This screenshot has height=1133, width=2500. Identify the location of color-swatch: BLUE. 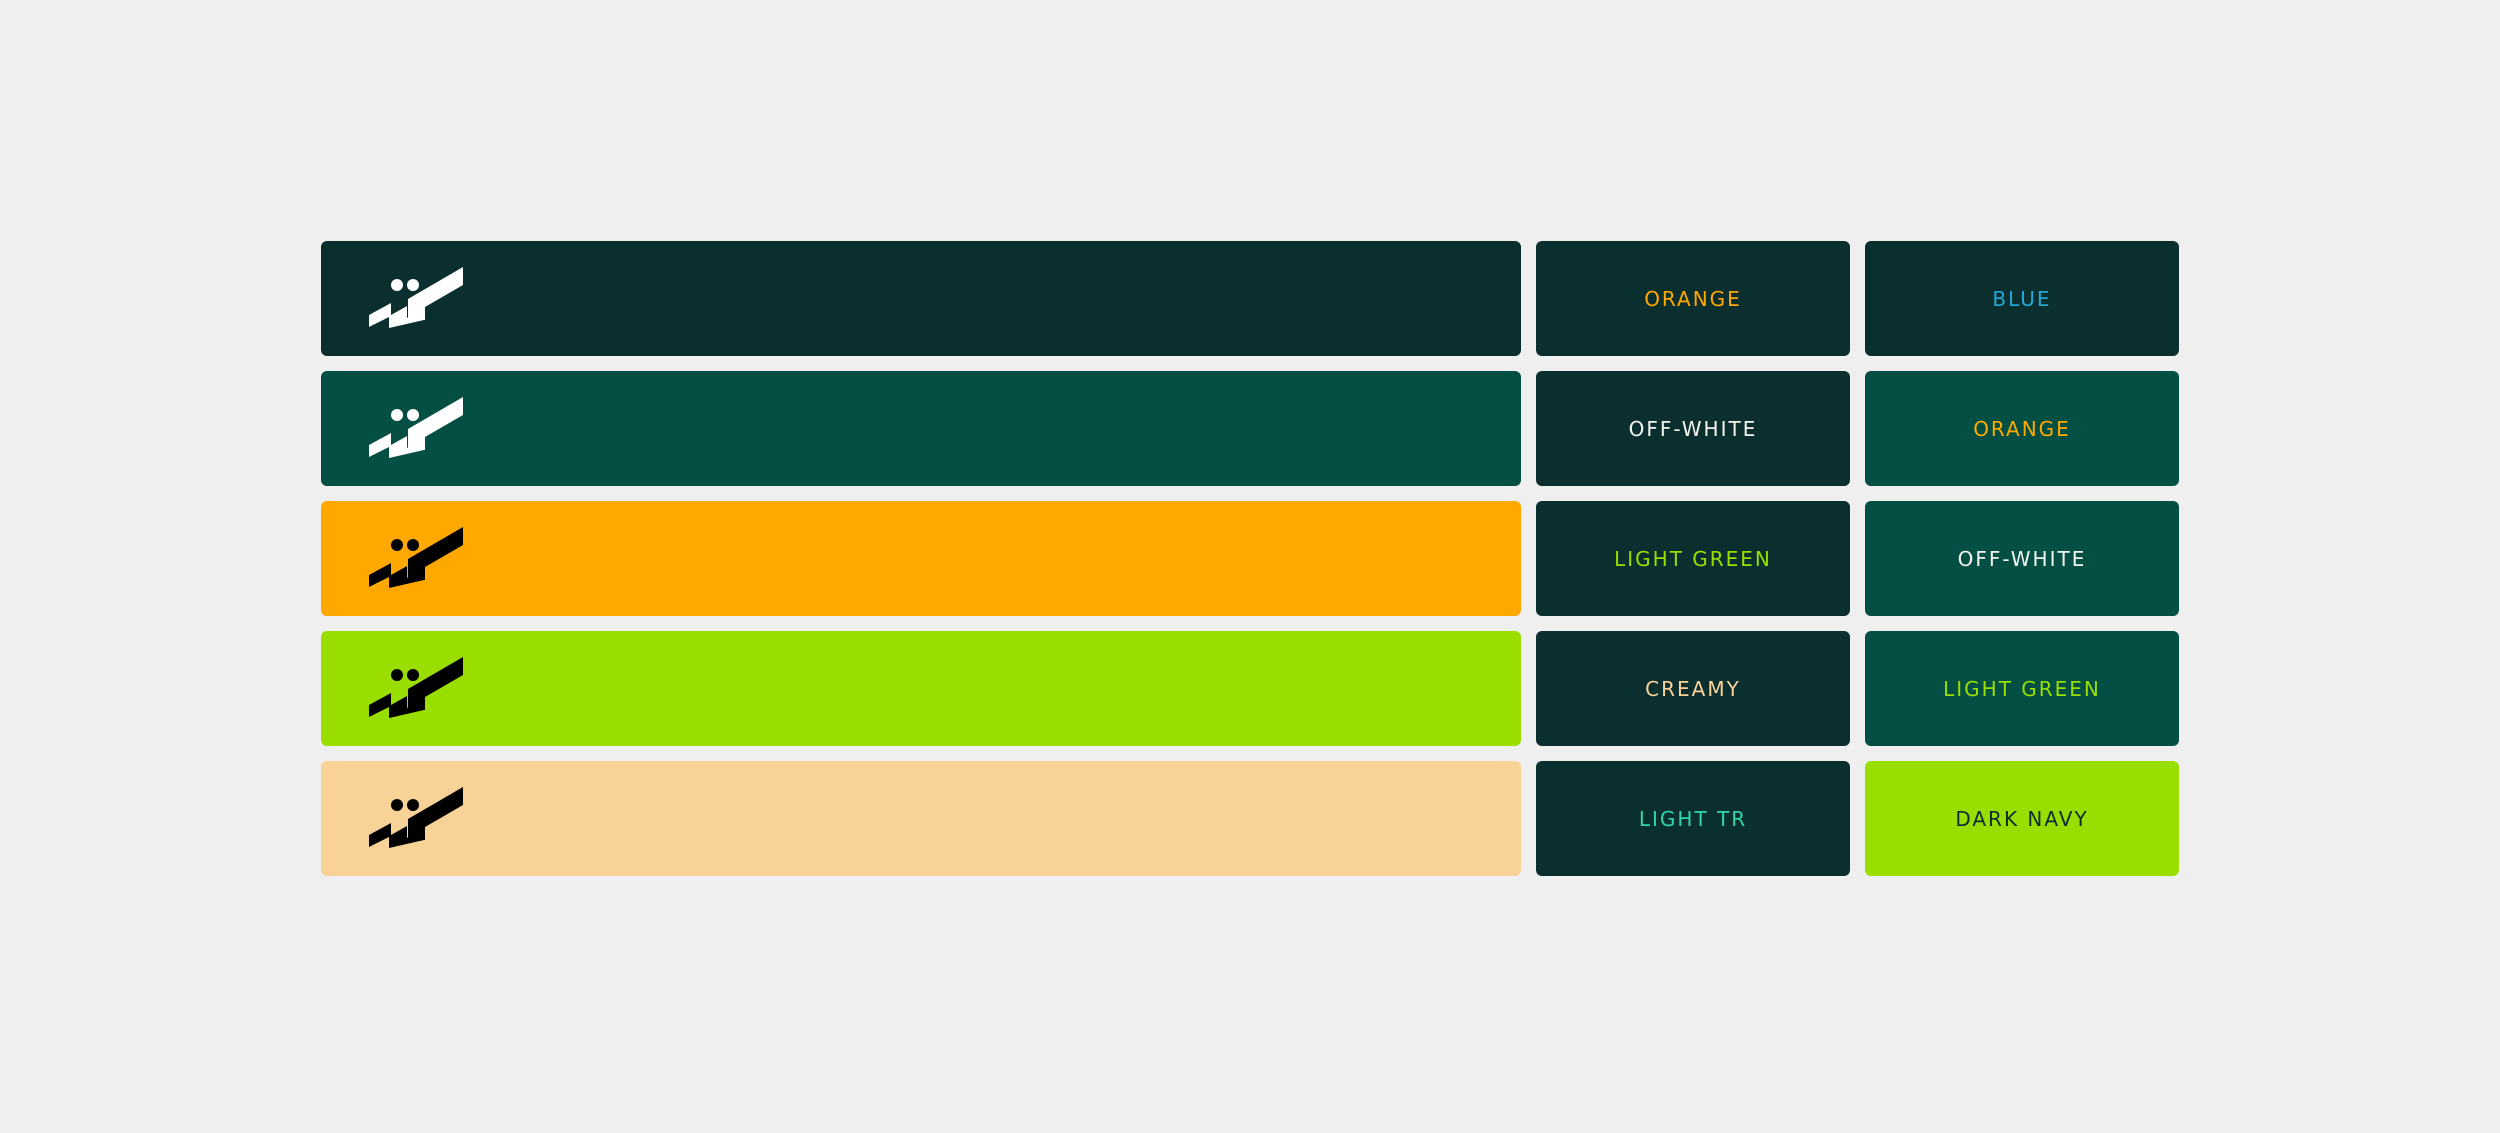
(2022, 298).